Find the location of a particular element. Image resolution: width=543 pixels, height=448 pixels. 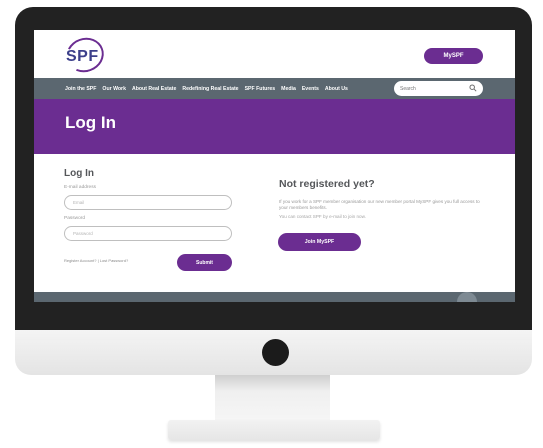

email-field: Email is located at coordinates (148, 202).